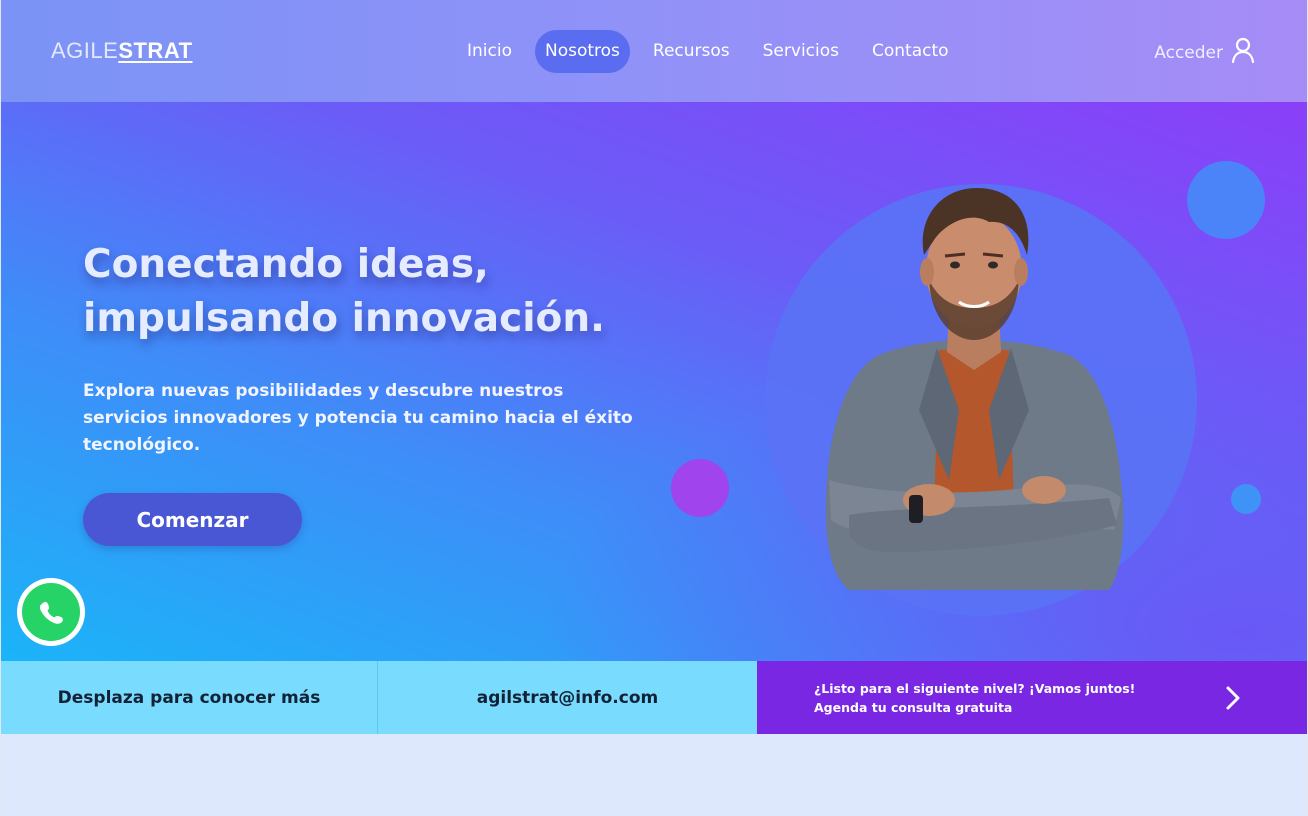 Image resolution: width=1308 pixels, height=816 pixels. What do you see at coordinates (155, 50) in the screenshot?
I see `logo-bold-text: STRAT` at bounding box center [155, 50].